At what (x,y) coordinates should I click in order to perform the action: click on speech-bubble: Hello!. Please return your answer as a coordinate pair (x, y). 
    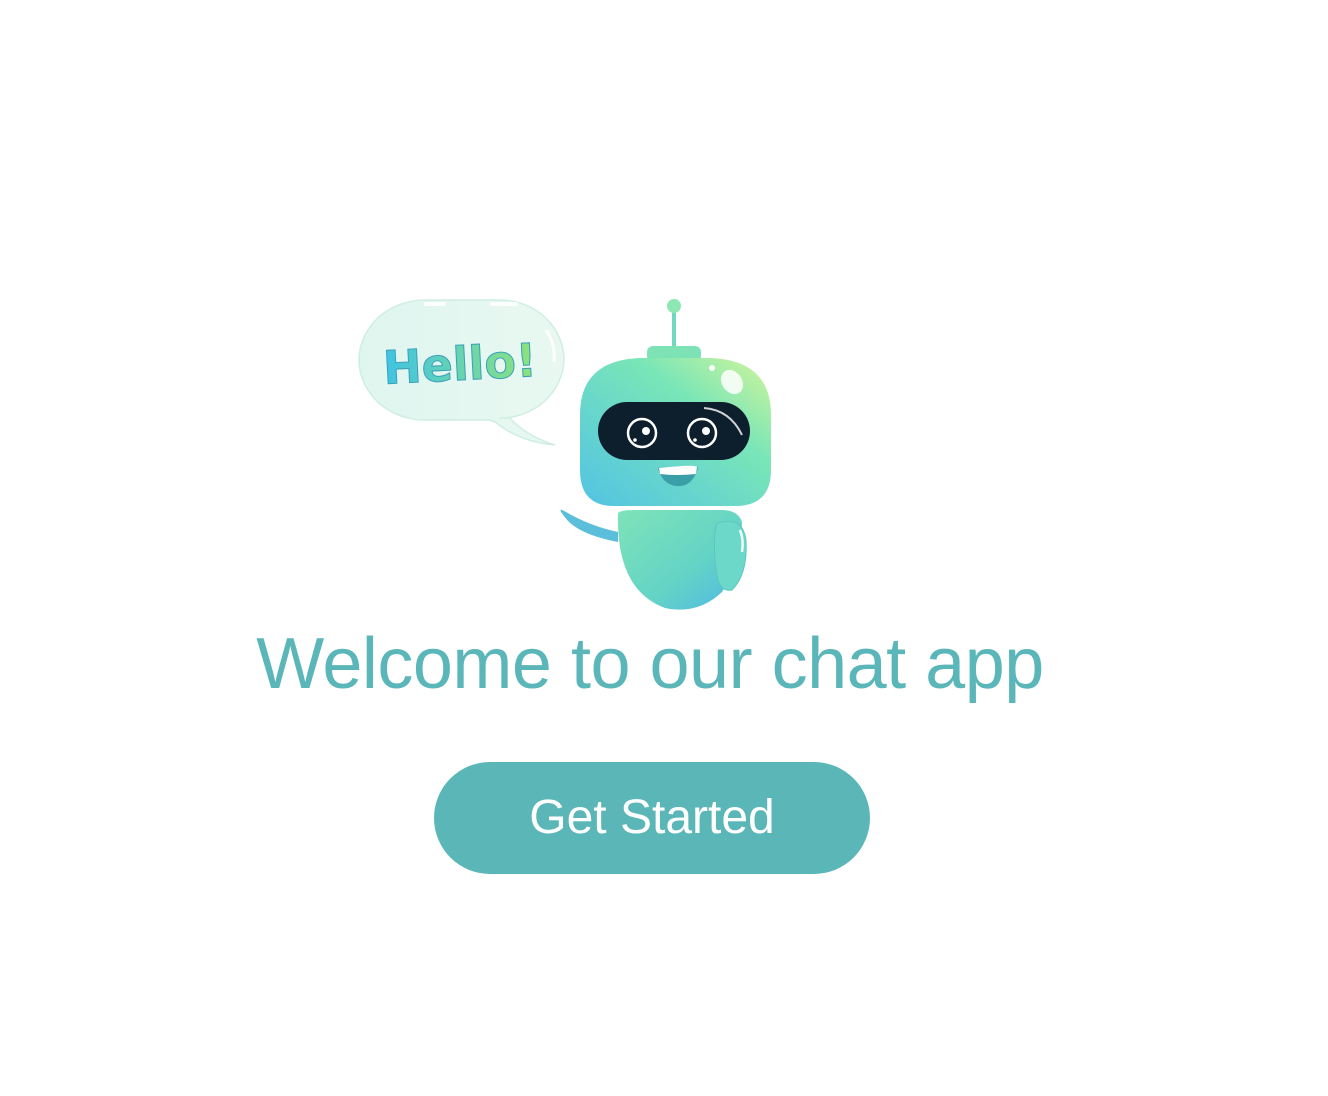
    Looking at the image, I should click on (461, 372).